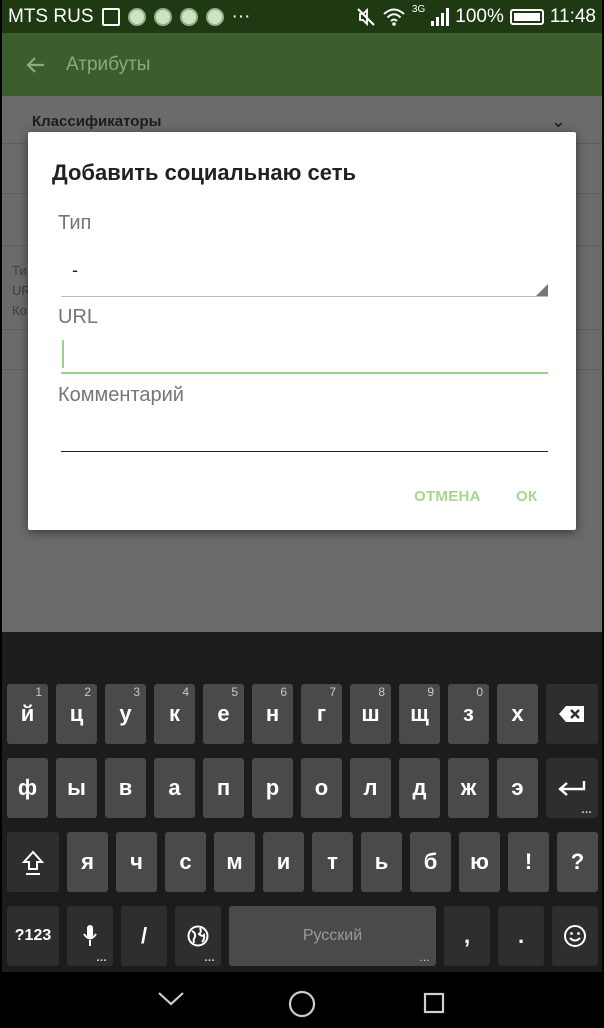  I want to click on key-hint: 7, so click(332, 692).